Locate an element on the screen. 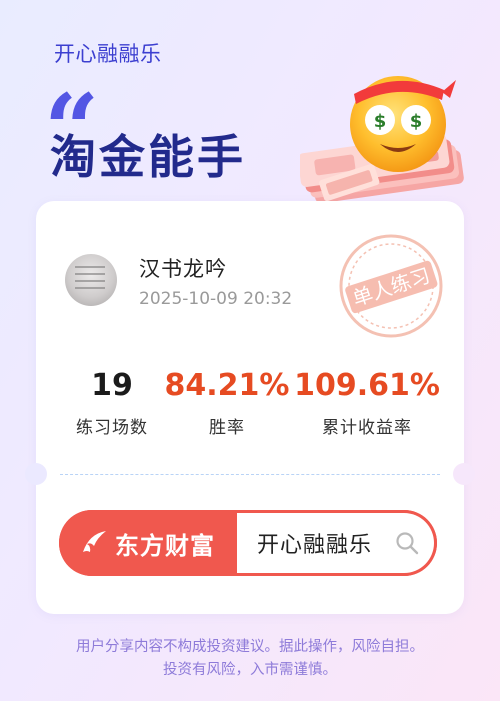 The width and height of the screenshot is (500, 701). search-bar: 东方财富 开心融融乐 is located at coordinates (248, 543).